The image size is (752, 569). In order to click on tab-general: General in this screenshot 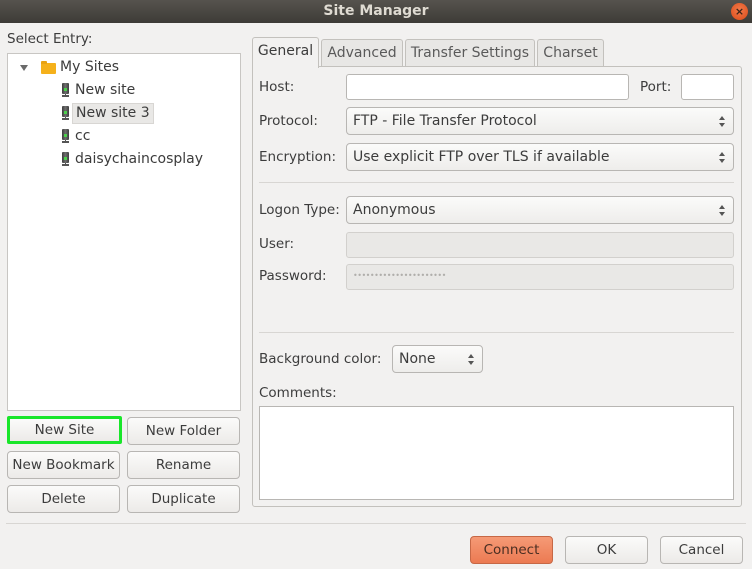, I will do `click(285, 52)`.